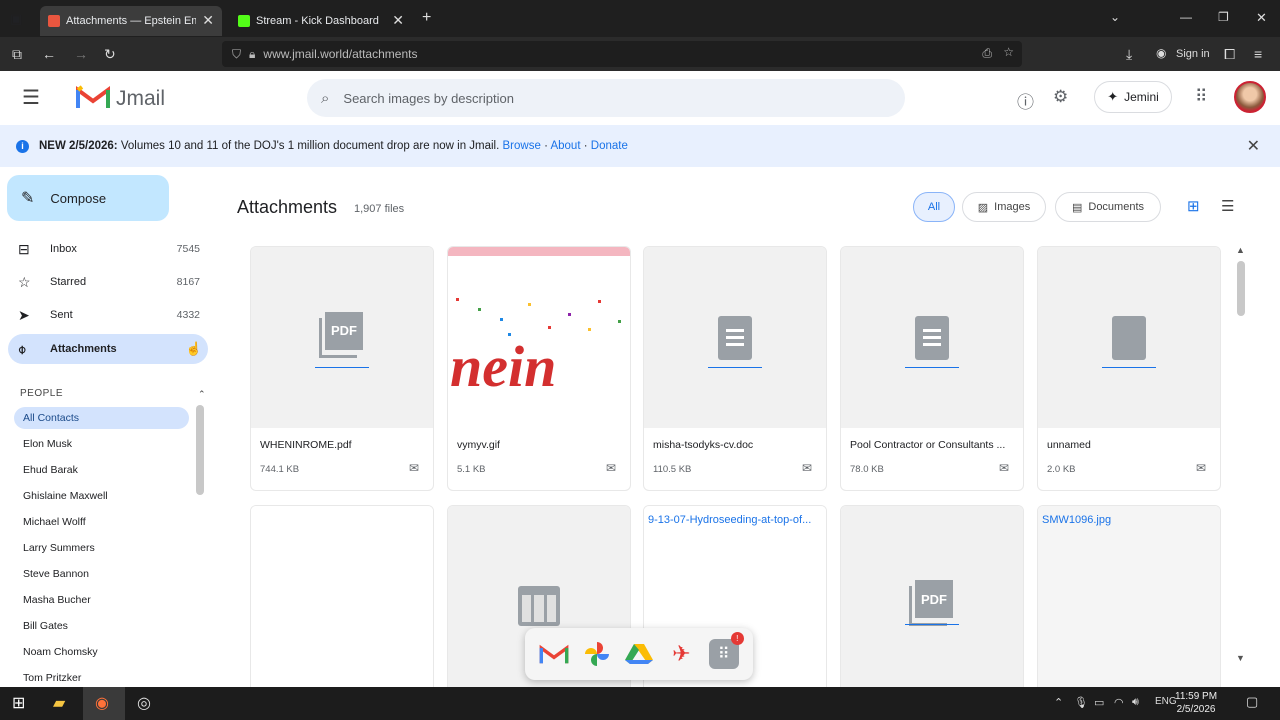 Image resolution: width=1280 pixels, height=720 pixels. I want to click on tab-kick-dashboard: Stream - Kick Dashboard ✕, so click(321, 21).